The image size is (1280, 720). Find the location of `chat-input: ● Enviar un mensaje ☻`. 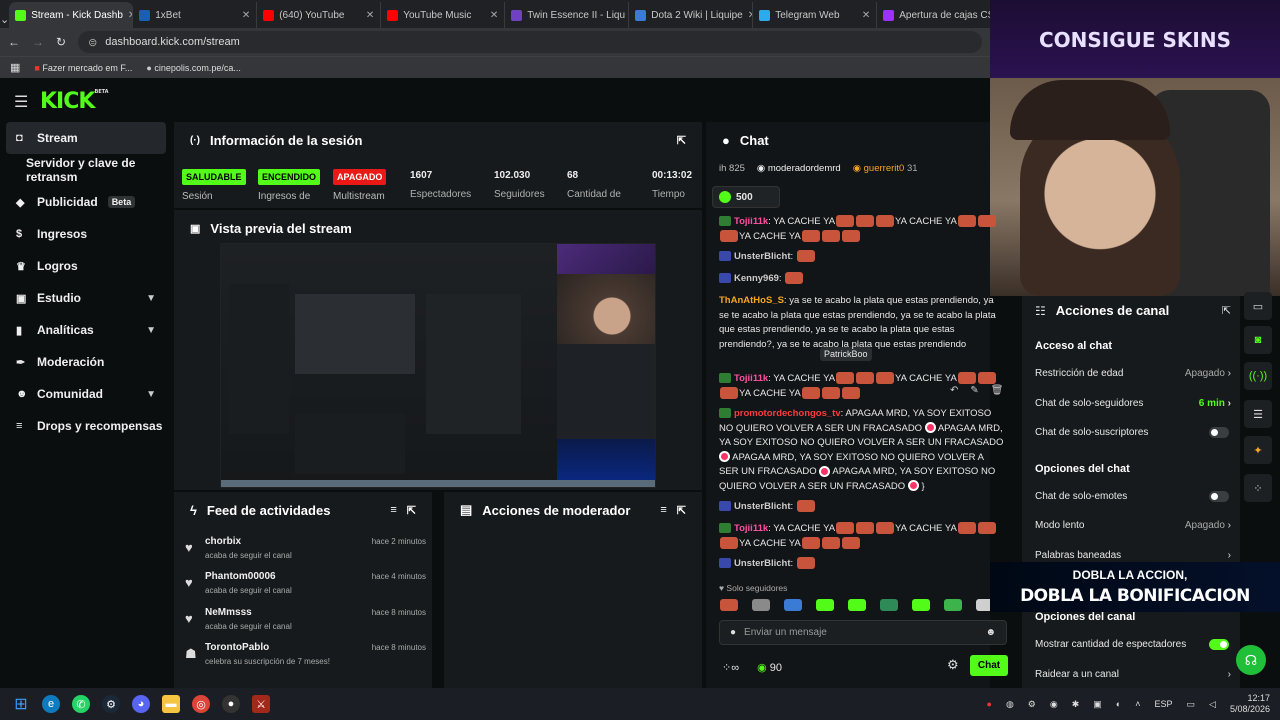

chat-input: ● Enviar un mensaje ☻ is located at coordinates (863, 632).